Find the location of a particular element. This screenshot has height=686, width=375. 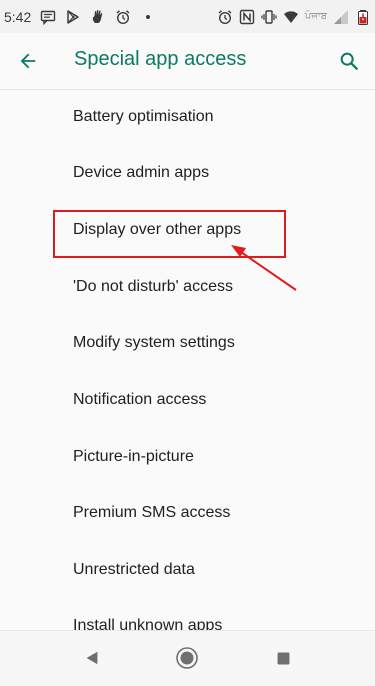

back-button is located at coordinates (28, 61).